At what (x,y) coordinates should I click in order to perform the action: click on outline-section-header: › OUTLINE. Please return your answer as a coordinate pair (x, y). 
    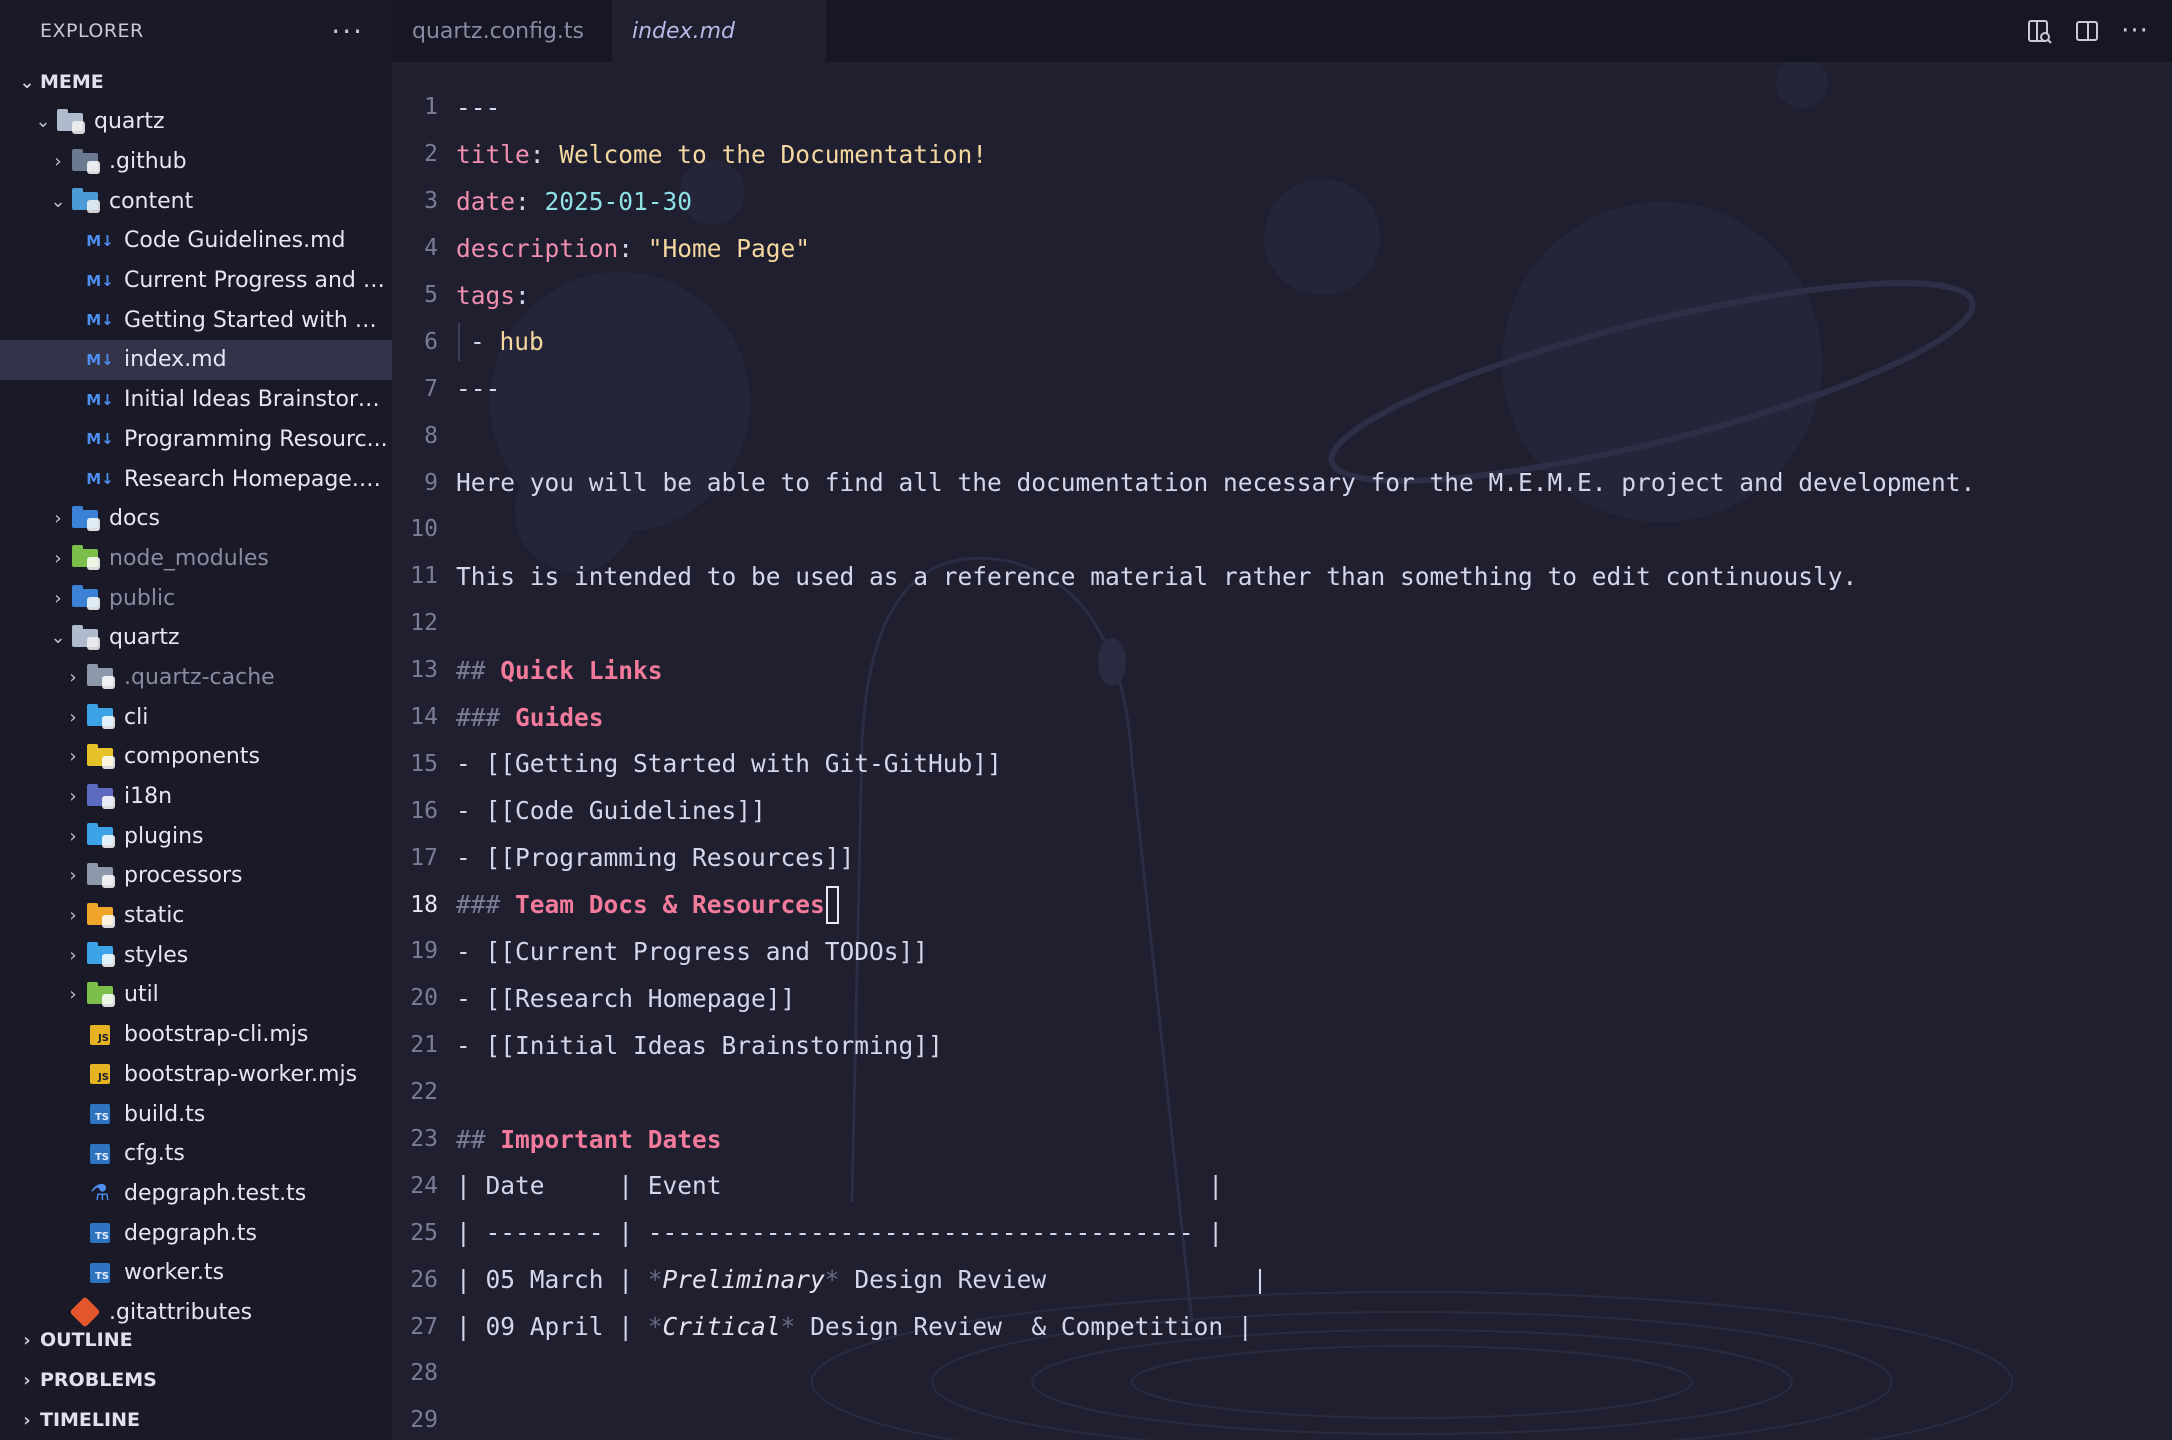
    Looking at the image, I should click on (196, 1340).